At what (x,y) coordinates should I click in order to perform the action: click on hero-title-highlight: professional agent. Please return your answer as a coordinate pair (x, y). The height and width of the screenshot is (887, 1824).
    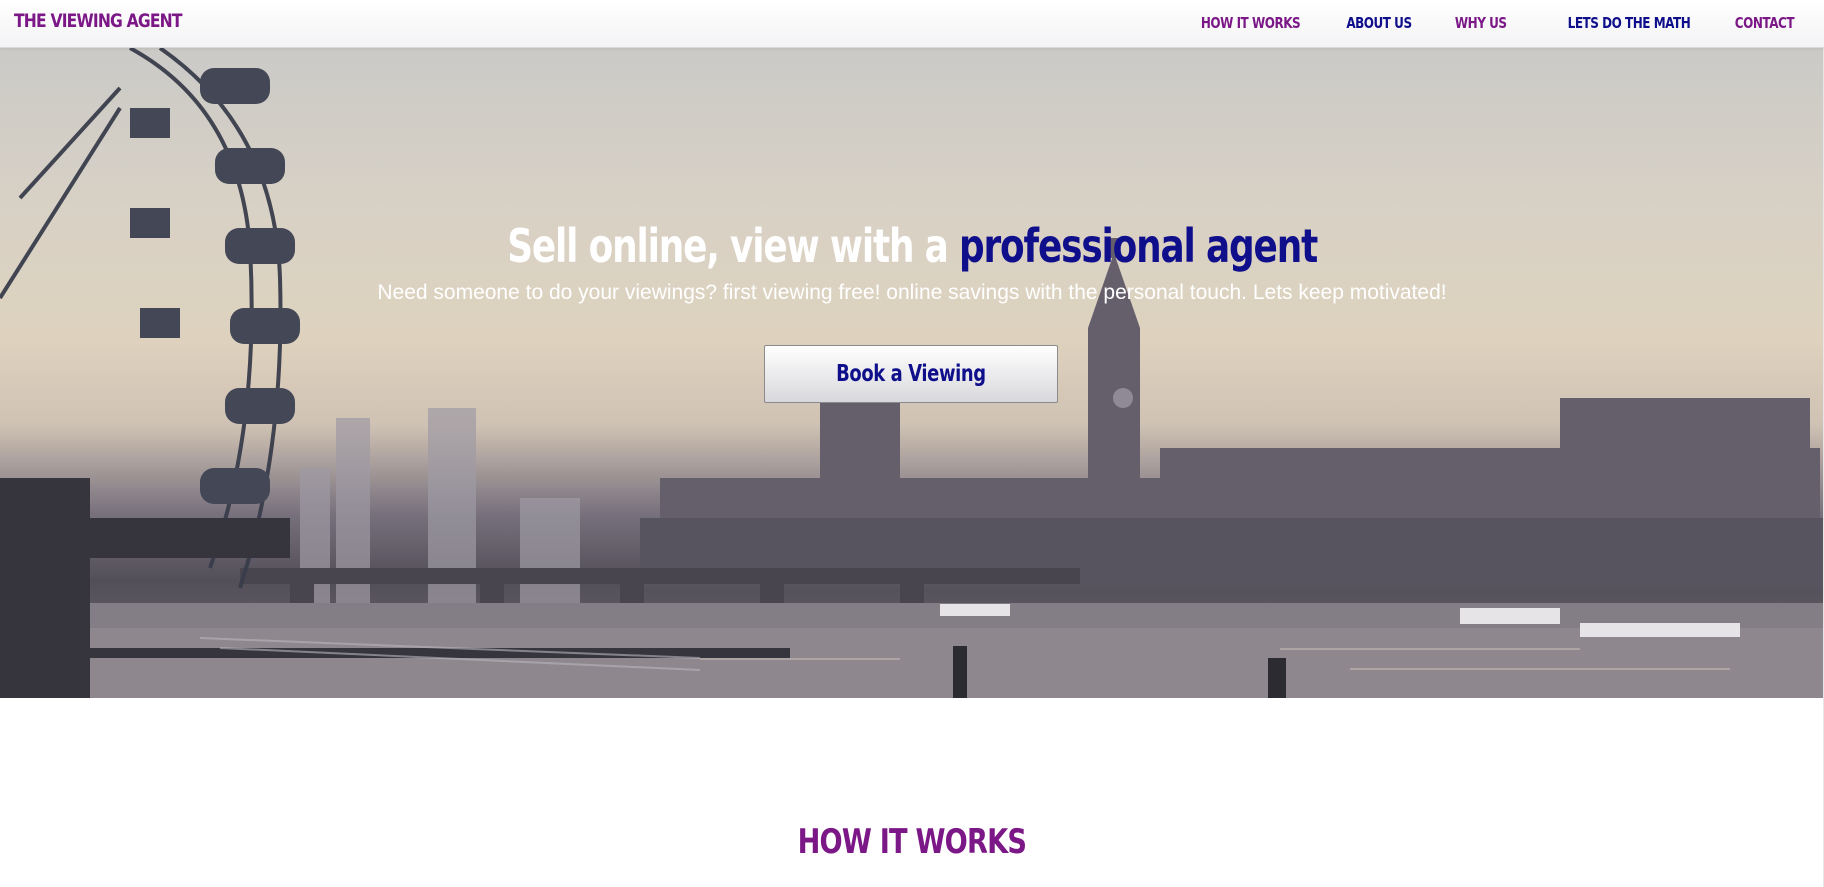
    Looking at the image, I should click on (1138, 246).